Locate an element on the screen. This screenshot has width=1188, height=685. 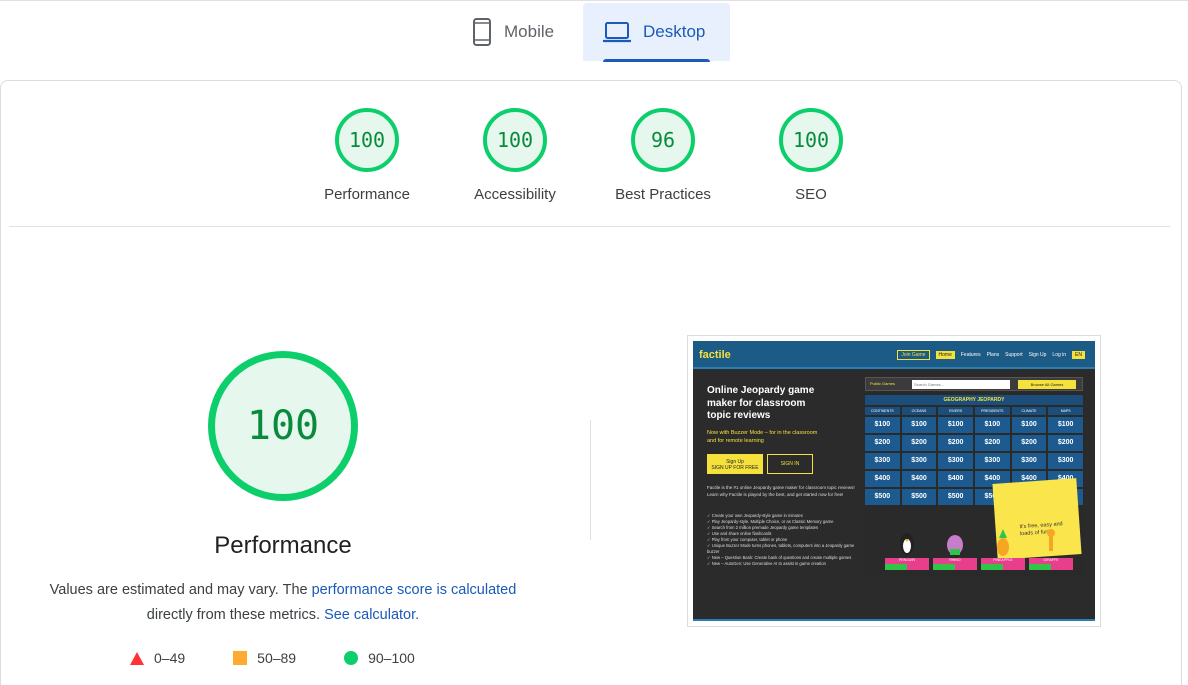
shot-bottom-bar is located at coordinates (894, 620).